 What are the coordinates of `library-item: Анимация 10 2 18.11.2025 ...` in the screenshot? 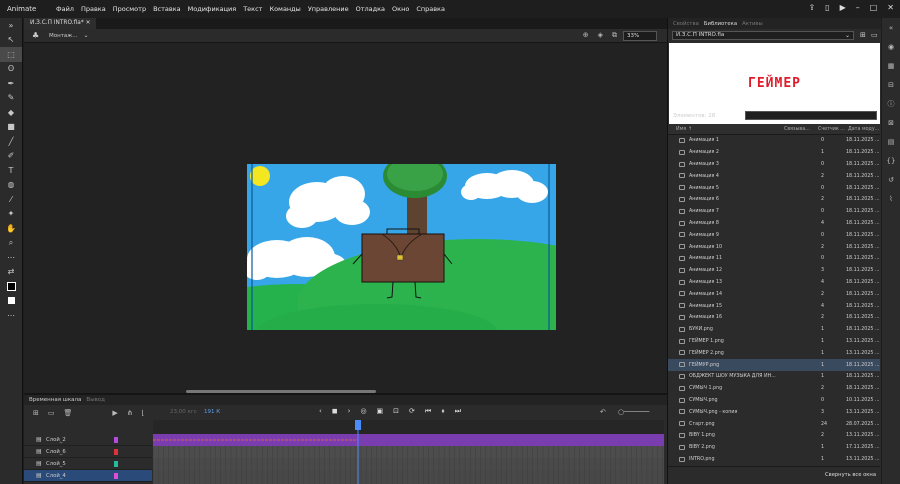 It's located at (774, 247).